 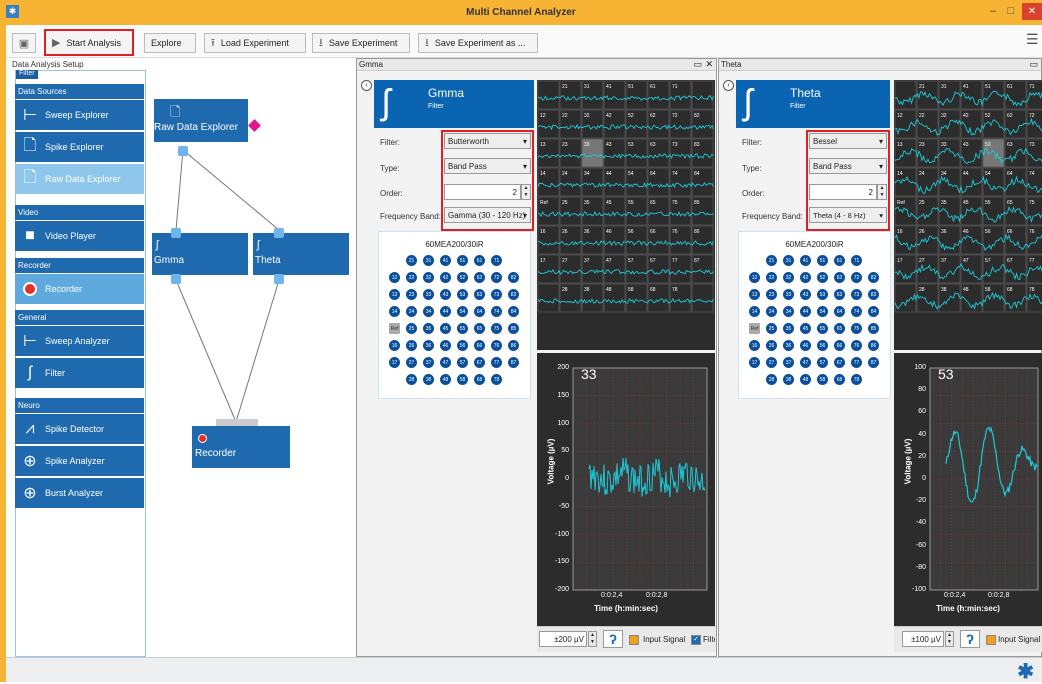 I want to click on input-port, so click(x=279, y=233).